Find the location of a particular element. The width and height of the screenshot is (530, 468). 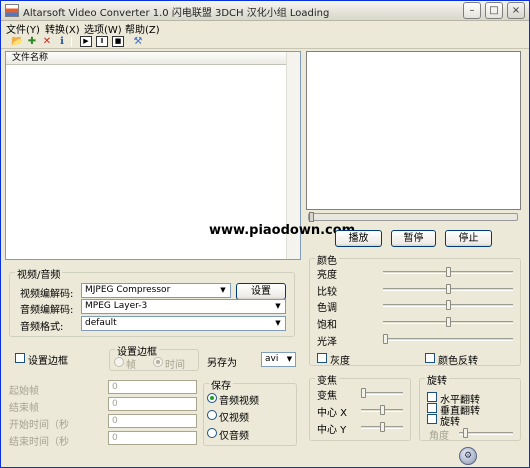

hue-slider-thumb is located at coordinates (448, 305).